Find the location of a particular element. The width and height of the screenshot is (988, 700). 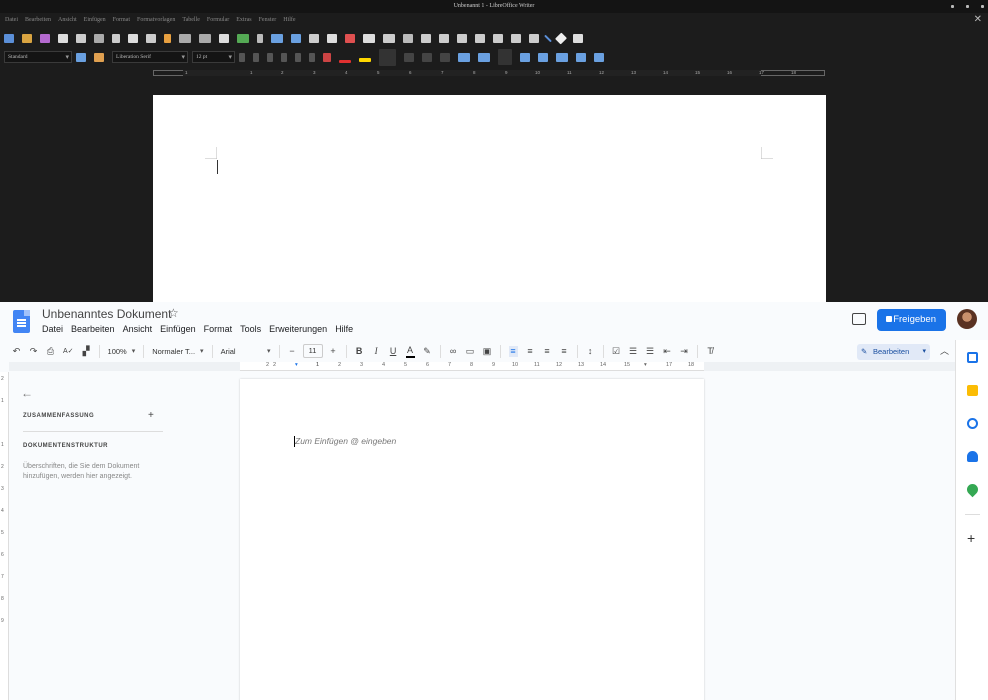

paragraph-style-select: Standard is located at coordinates (38, 57).